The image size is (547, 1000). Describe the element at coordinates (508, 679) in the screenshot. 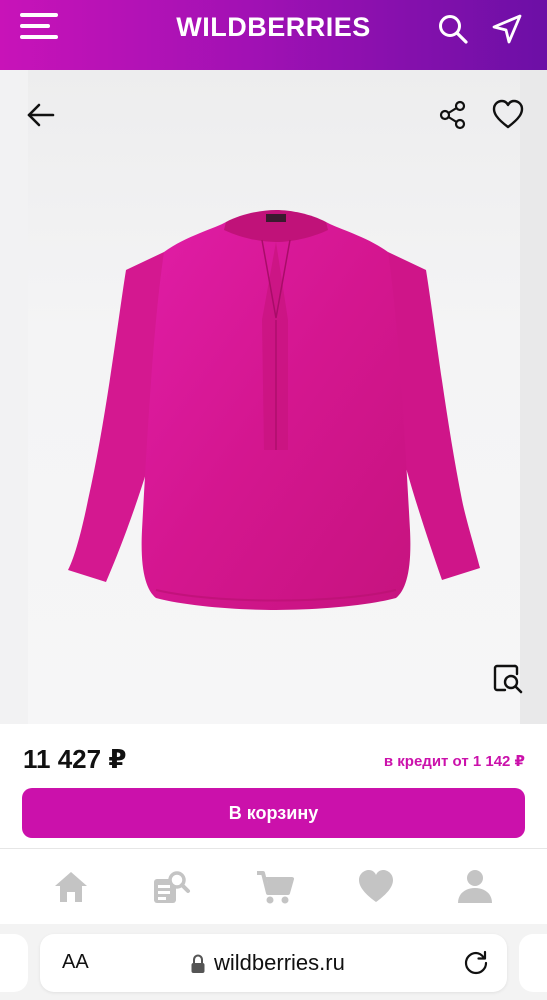

I see `image-search-icon` at that location.